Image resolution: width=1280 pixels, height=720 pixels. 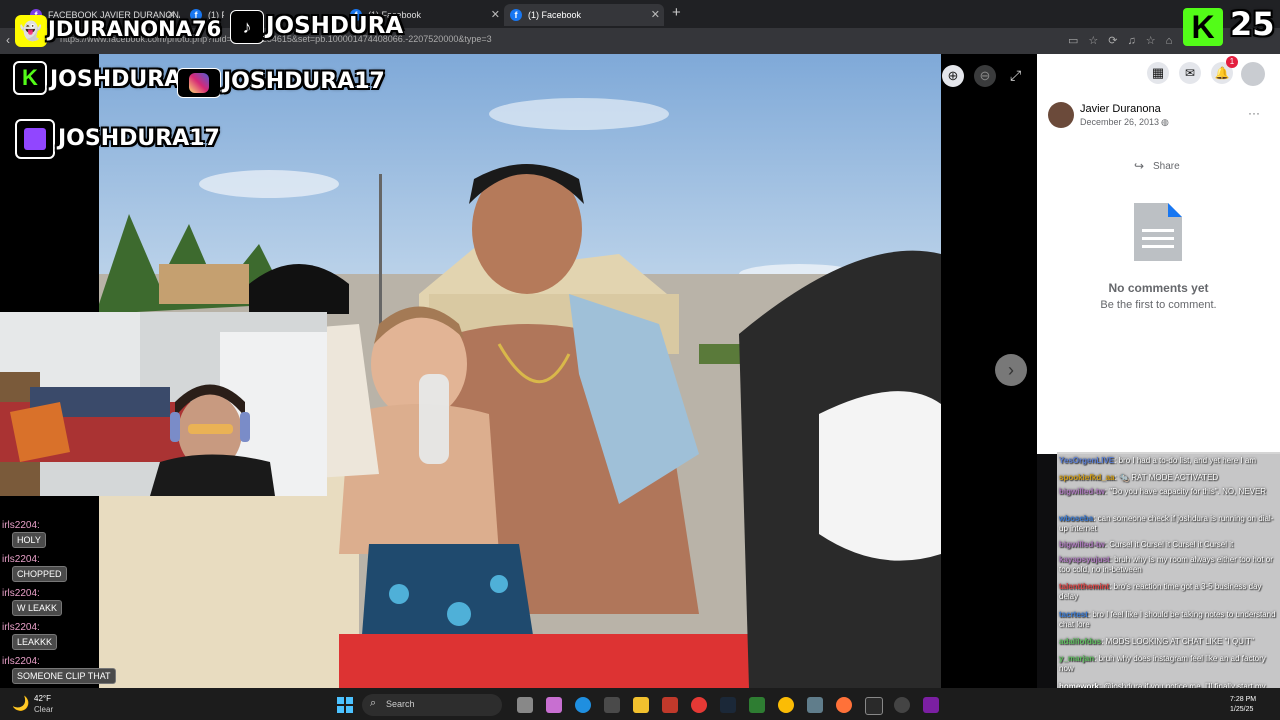 What do you see at coordinates (554, 705) in the screenshot?
I see `copilot-icon` at bounding box center [554, 705].